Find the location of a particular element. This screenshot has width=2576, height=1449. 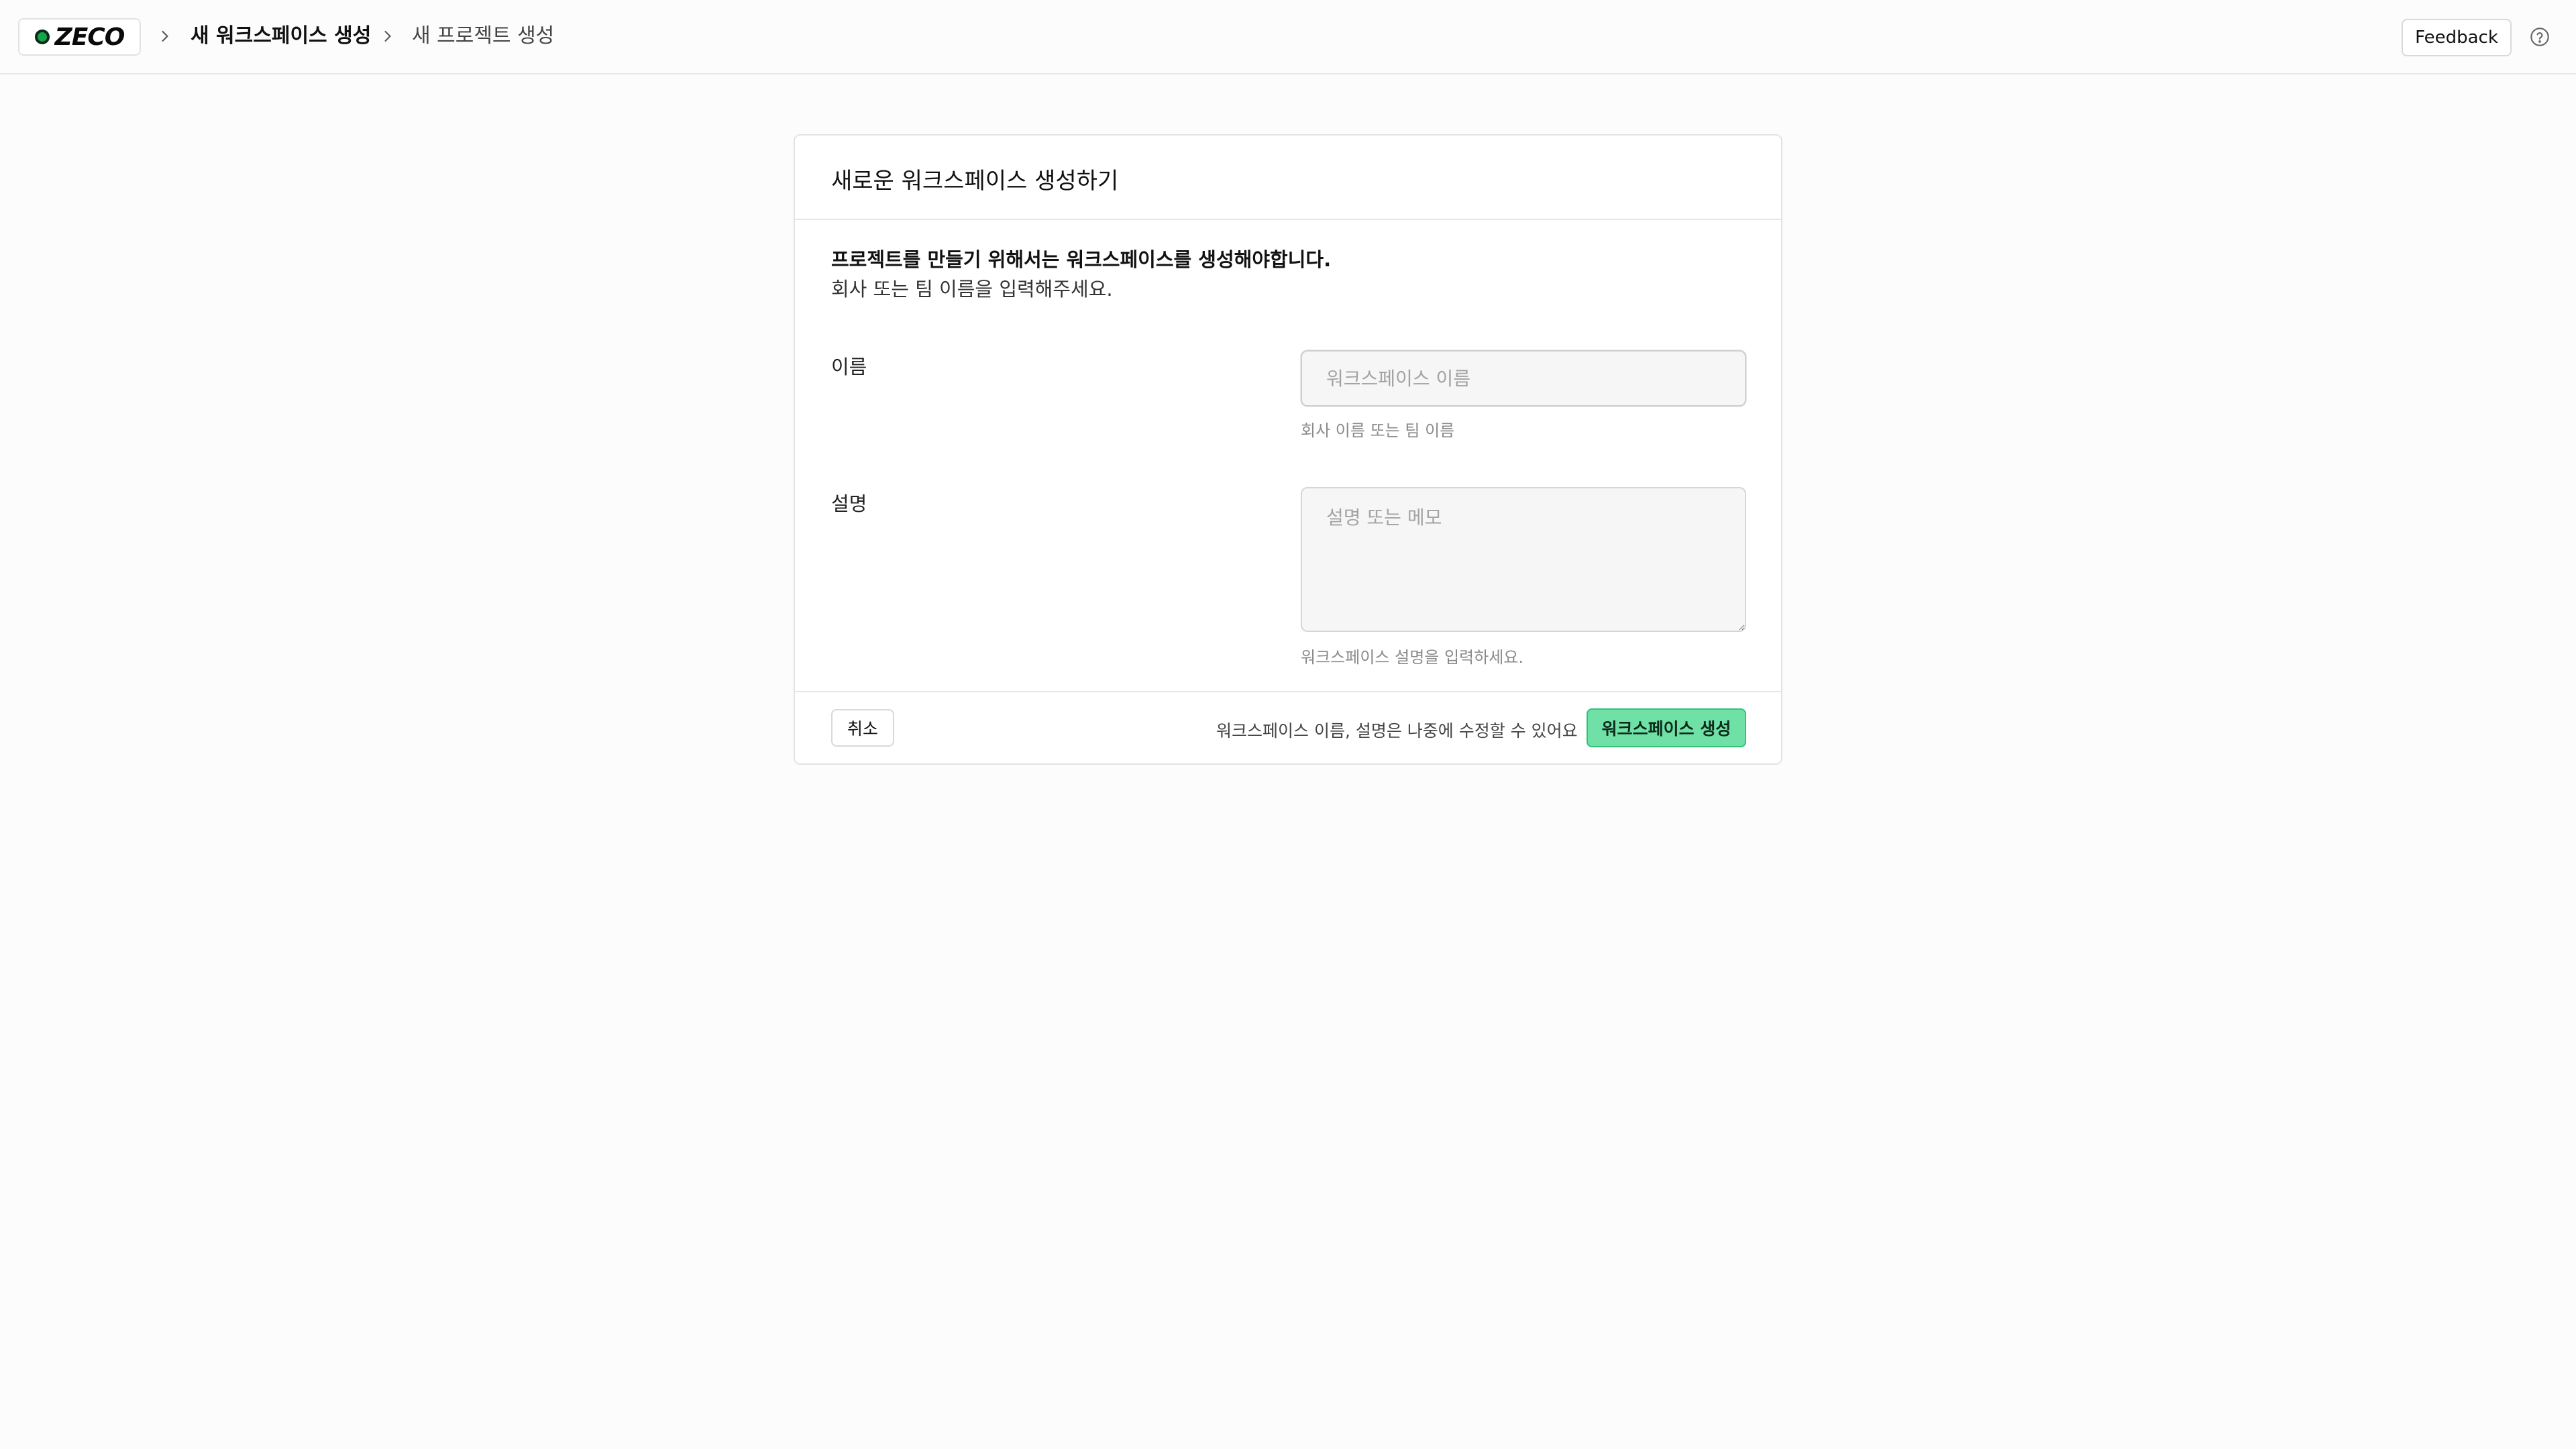

name-hint: 회사 이름 또는 팀 이름 is located at coordinates (1378, 430).